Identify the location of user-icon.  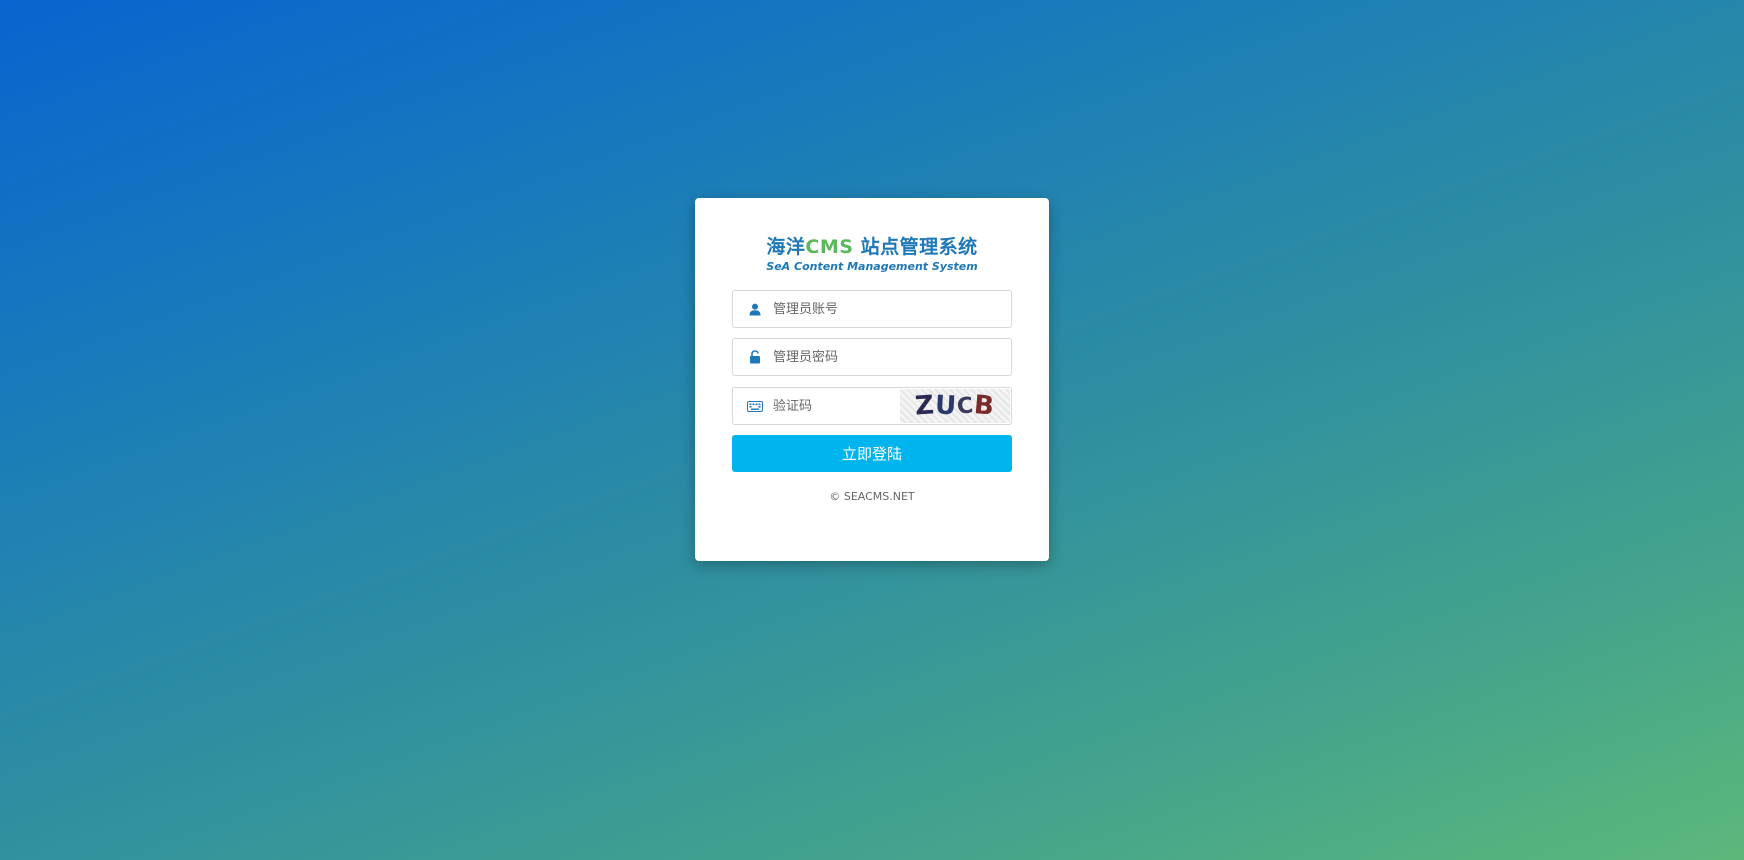
(755, 309).